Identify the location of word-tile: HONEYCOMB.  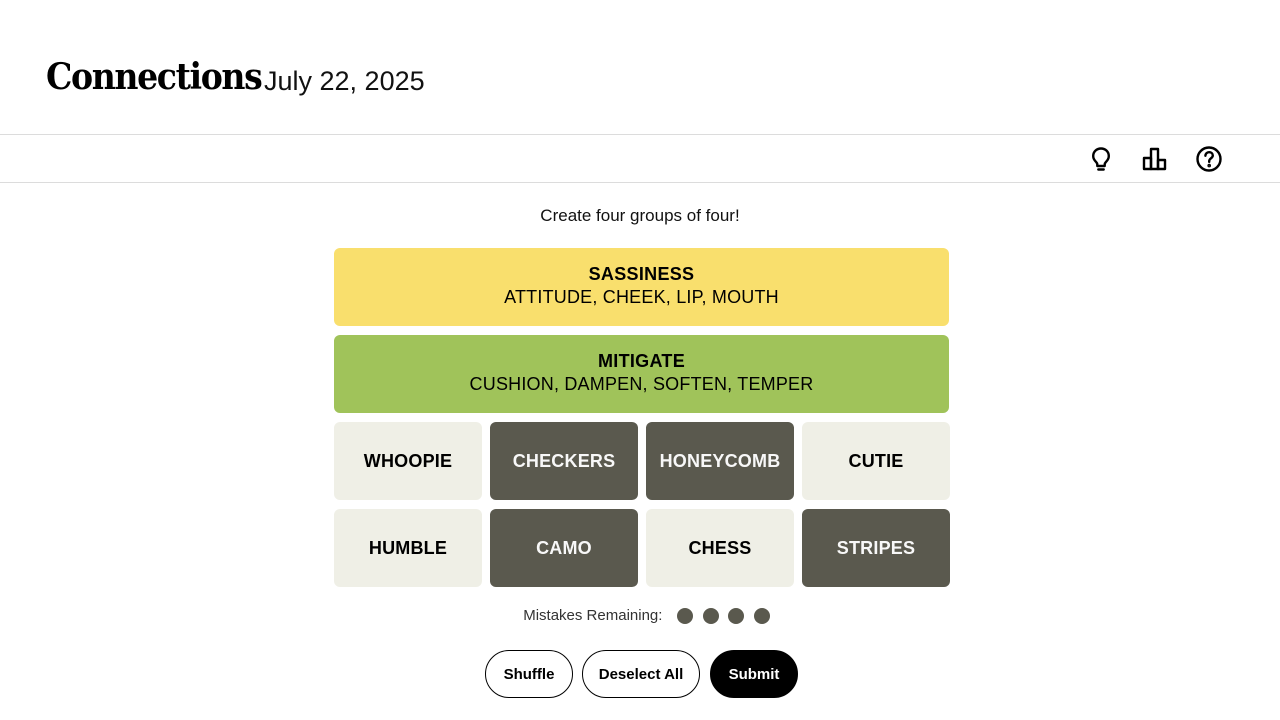
(720, 461).